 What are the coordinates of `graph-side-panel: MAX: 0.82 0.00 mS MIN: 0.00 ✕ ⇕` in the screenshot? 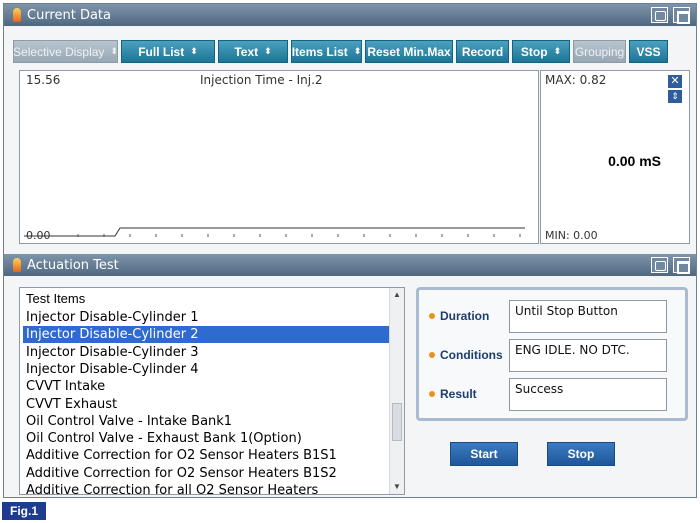 It's located at (615, 157).